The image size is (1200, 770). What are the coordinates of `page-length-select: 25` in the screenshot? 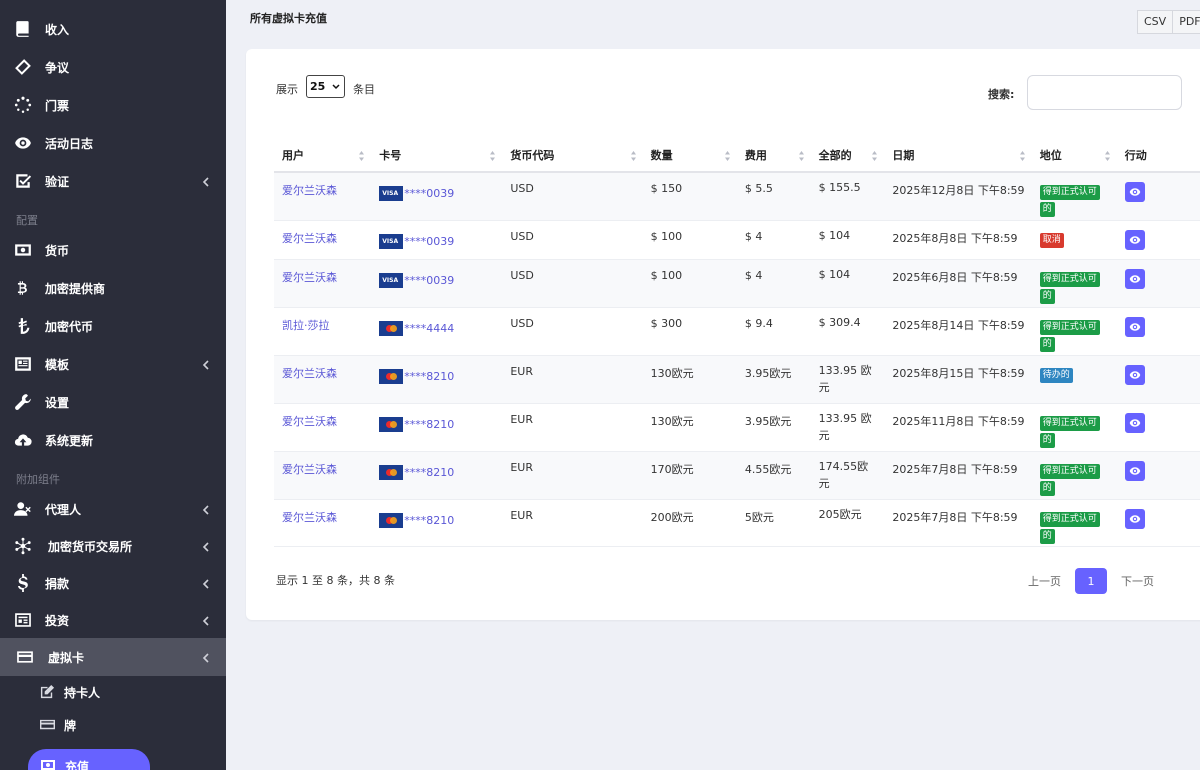 It's located at (325, 86).